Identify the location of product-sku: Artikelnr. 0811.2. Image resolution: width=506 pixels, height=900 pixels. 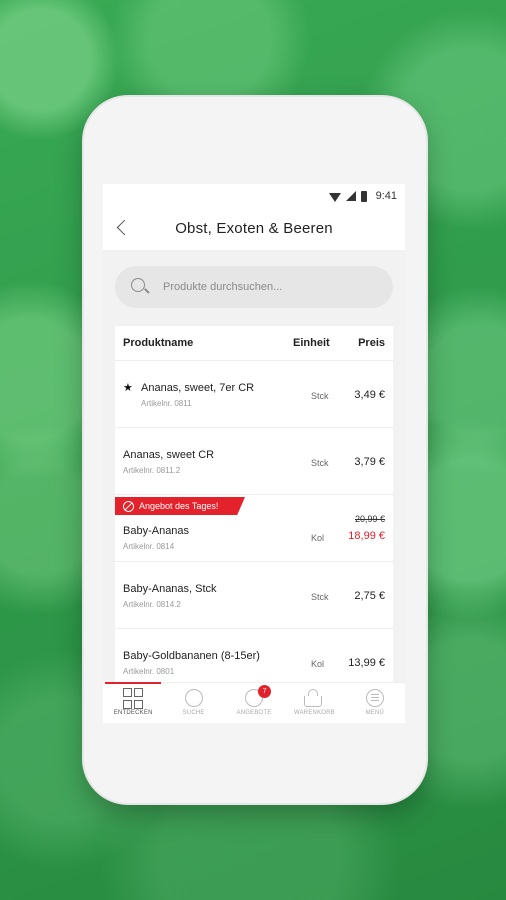
(152, 470).